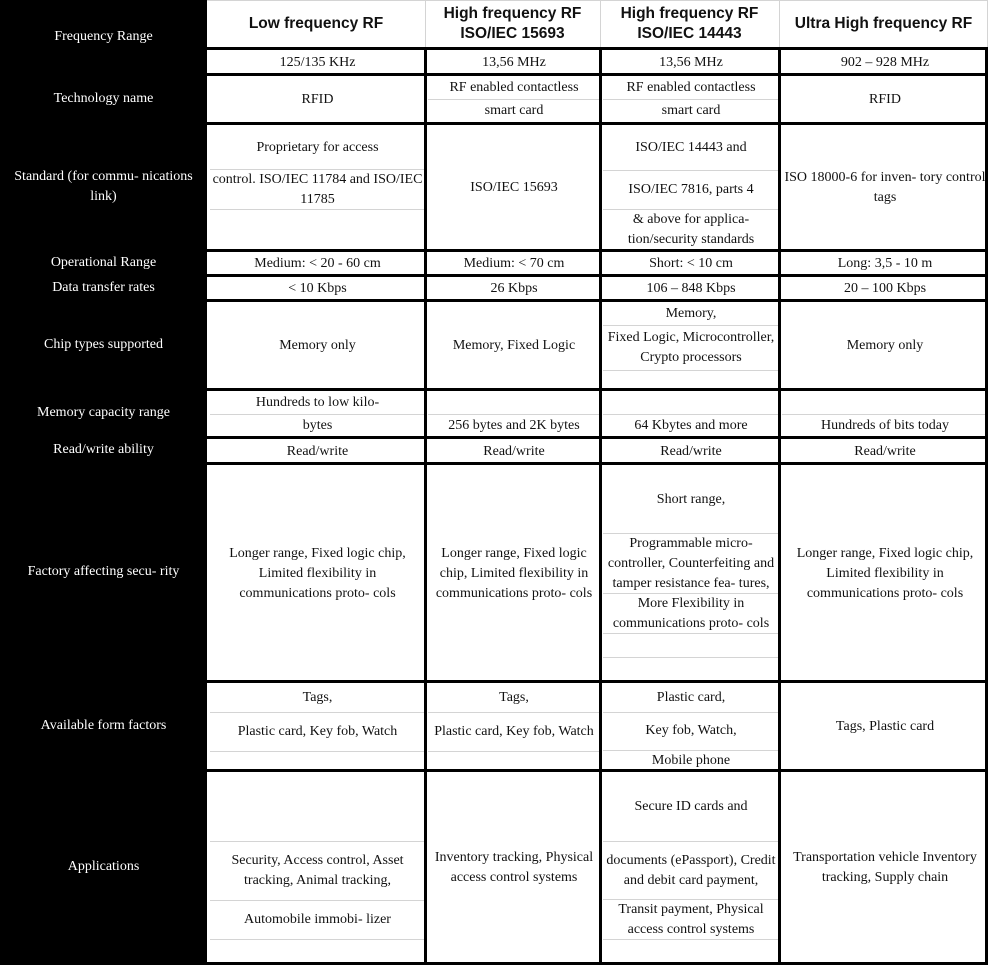 Image resolution: width=988 pixels, height=965 pixels. What do you see at coordinates (317, 62) in the screenshot?
I see `cell-text: 125/135 KHz` at bounding box center [317, 62].